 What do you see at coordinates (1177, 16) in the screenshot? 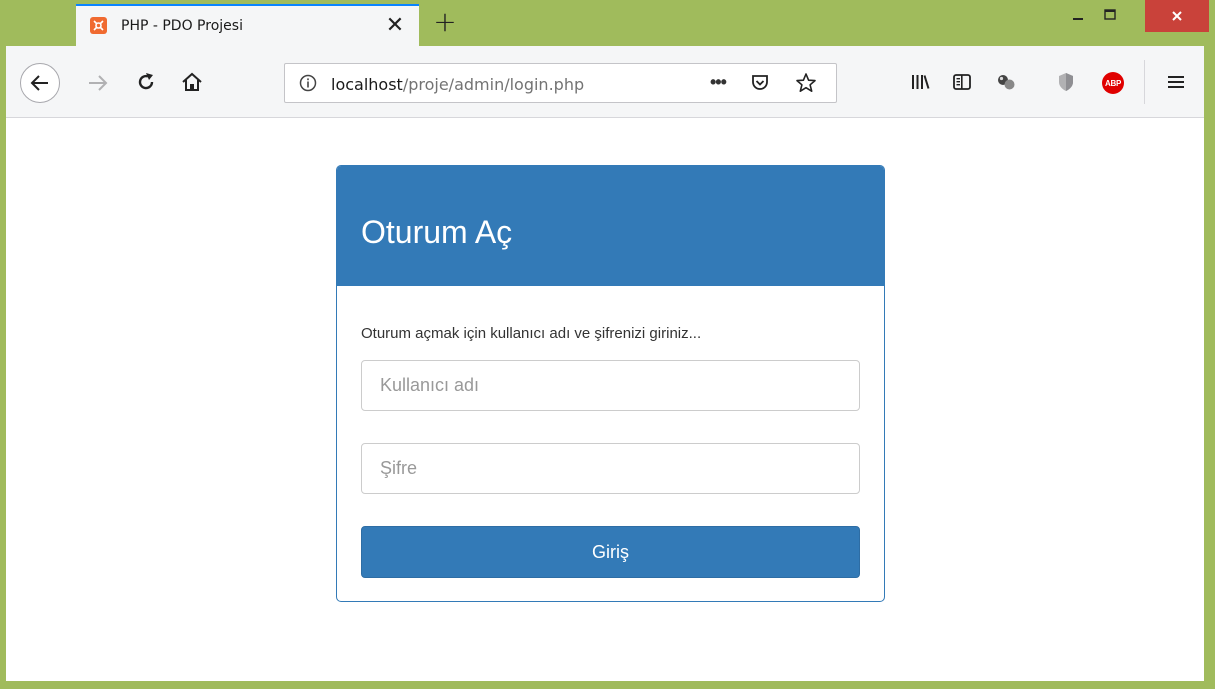
I see `window-close-button` at bounding box center [1177, 16].